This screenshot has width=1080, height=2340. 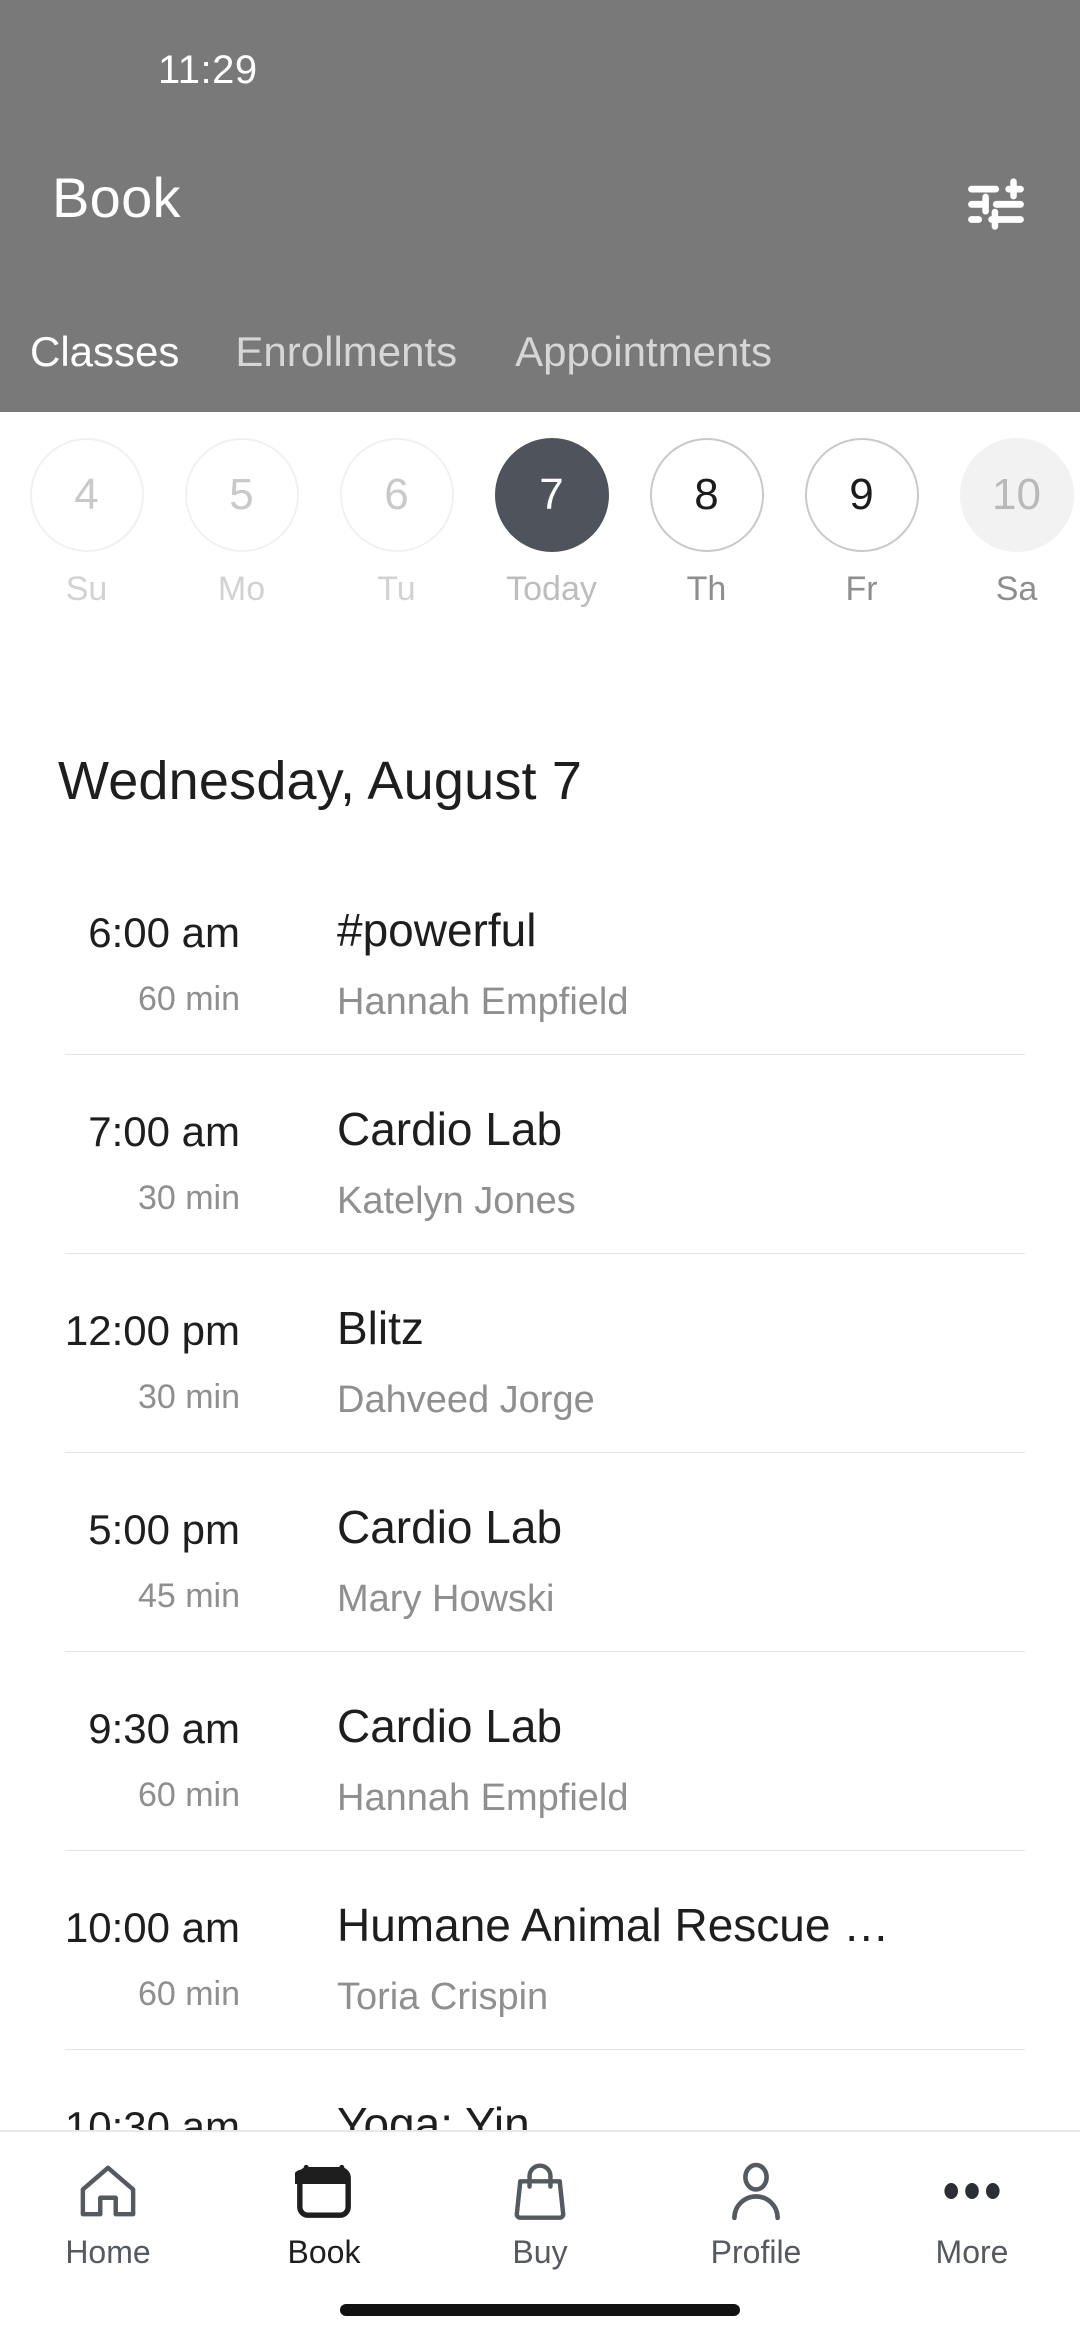 What do you see at coordinates (540, 954) in the screenshot?
I see `class-list-item: 6:00 am 60 min #powerful Hannah Empfield` at bounding box center [540, 954].